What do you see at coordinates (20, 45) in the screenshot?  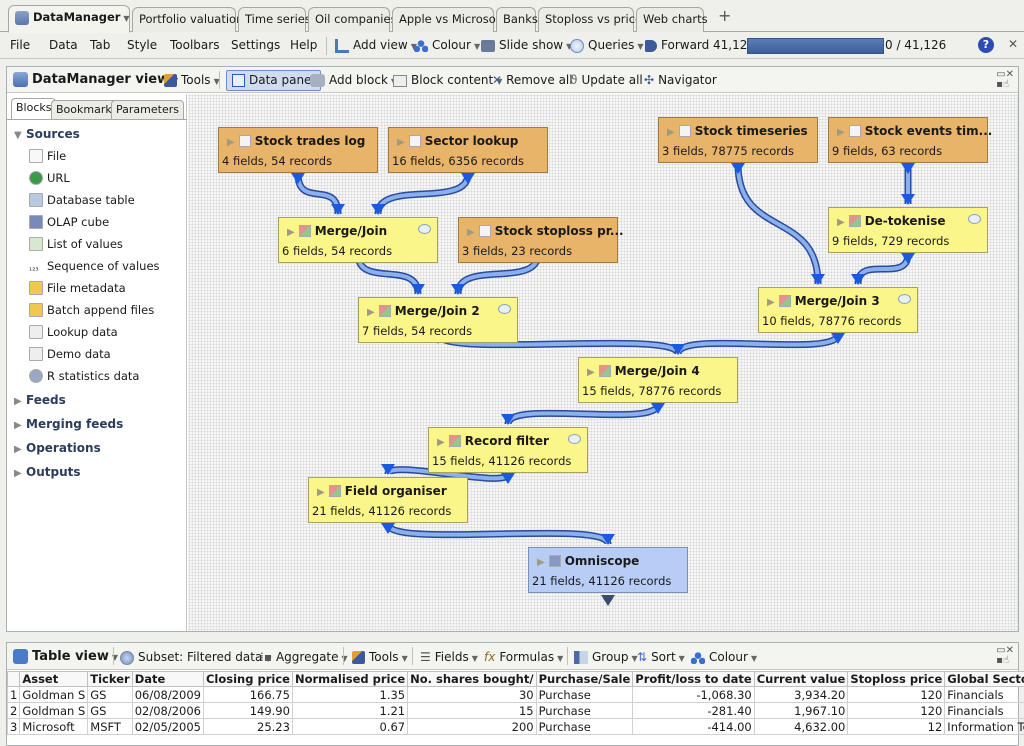 I see `menu-file: File` at bounding box center [20, 45].